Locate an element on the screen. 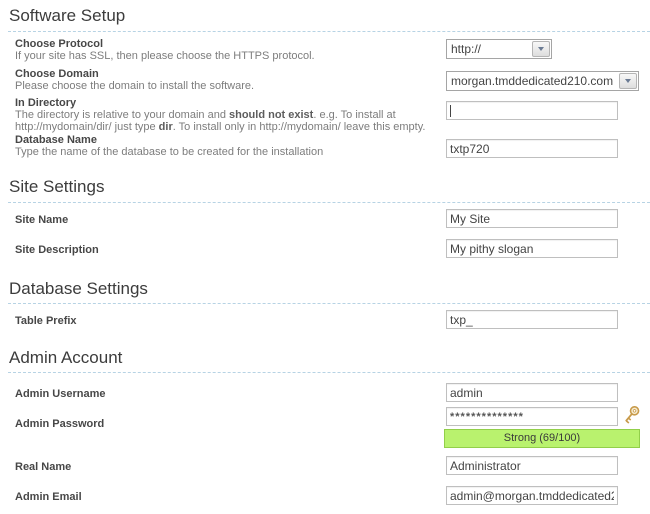  site-name-label: Site Name is located at coordinates (42, 220).